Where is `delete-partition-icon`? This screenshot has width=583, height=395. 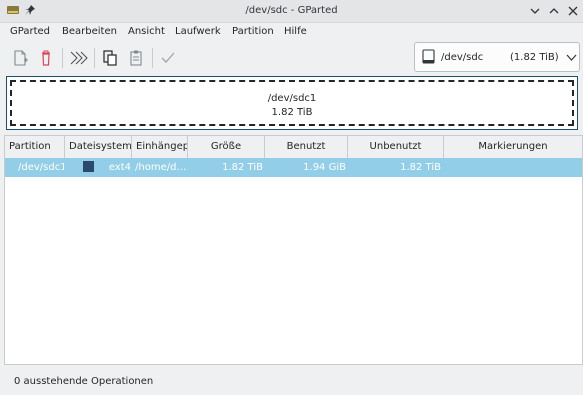
delete-partition-icon is located at coordinates (46, 58).